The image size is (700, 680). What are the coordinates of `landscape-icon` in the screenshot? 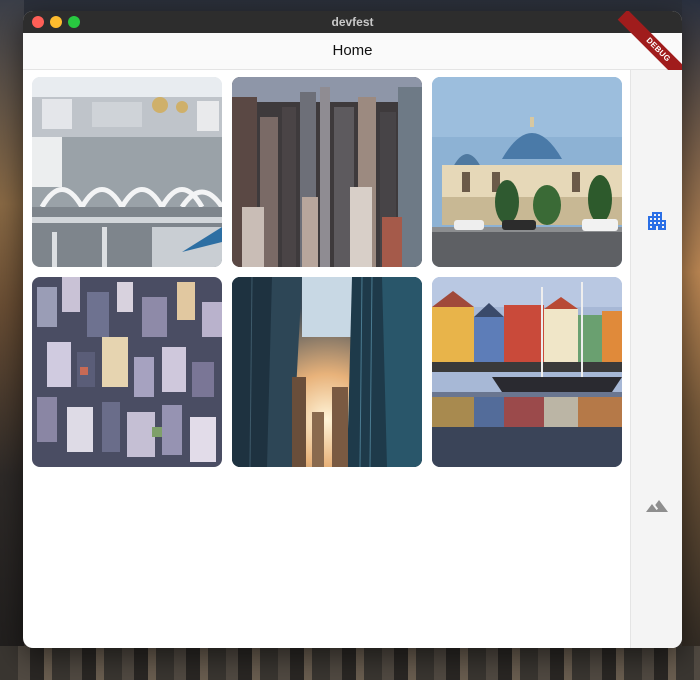 It's located at (657, 506).